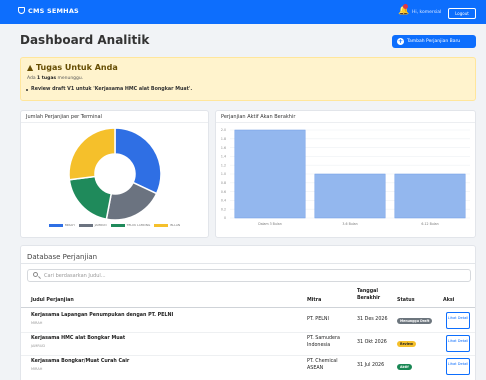  Describe the element at coordinates (223, 148) in the screenshot. I see `y-tick-label: 1.6` at that location.